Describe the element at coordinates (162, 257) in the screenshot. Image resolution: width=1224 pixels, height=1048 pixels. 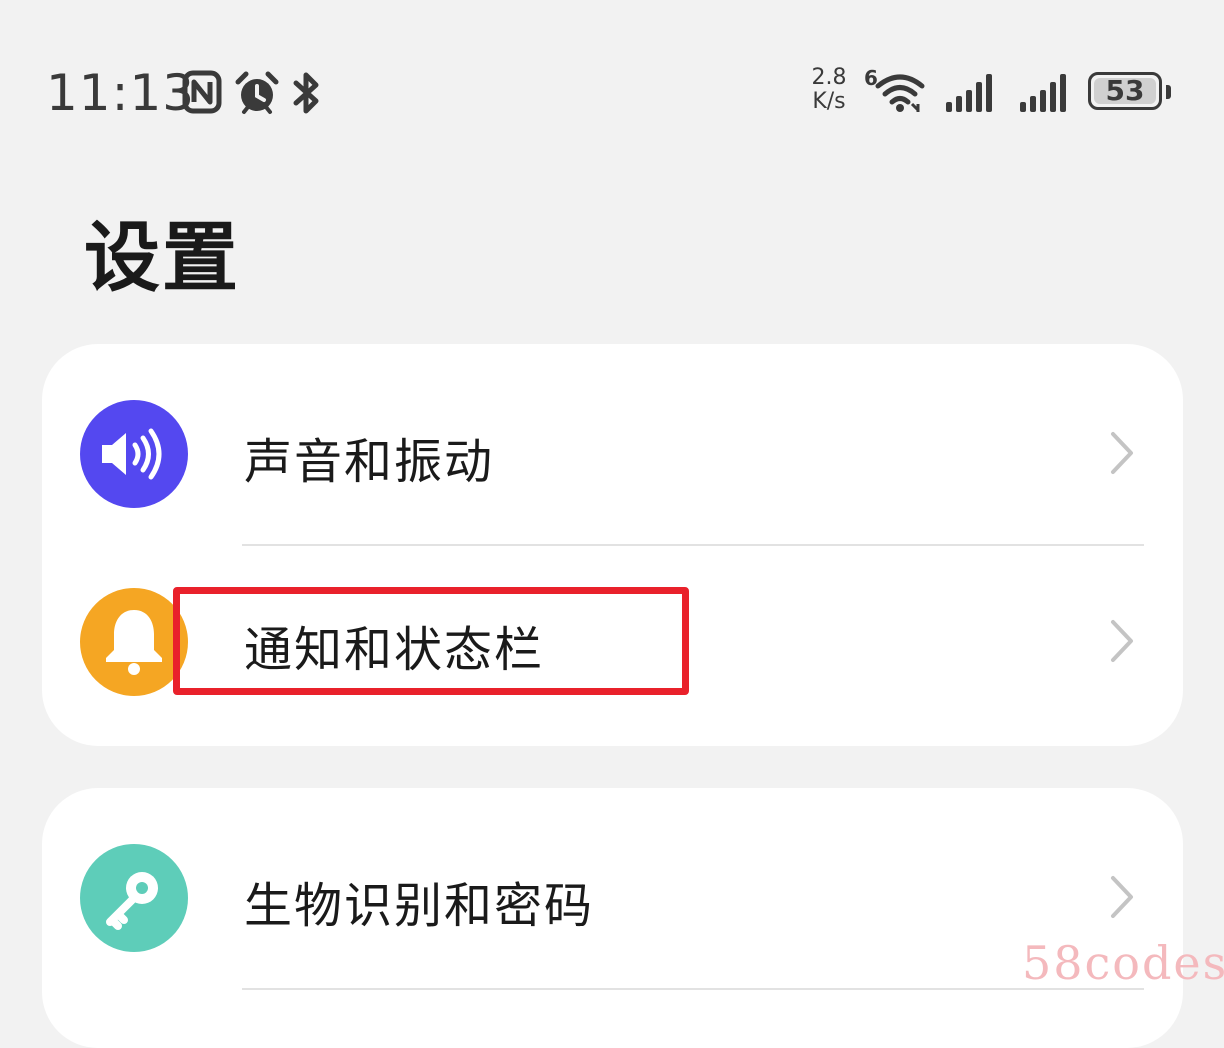
I see `page-title: 设置` at that location.